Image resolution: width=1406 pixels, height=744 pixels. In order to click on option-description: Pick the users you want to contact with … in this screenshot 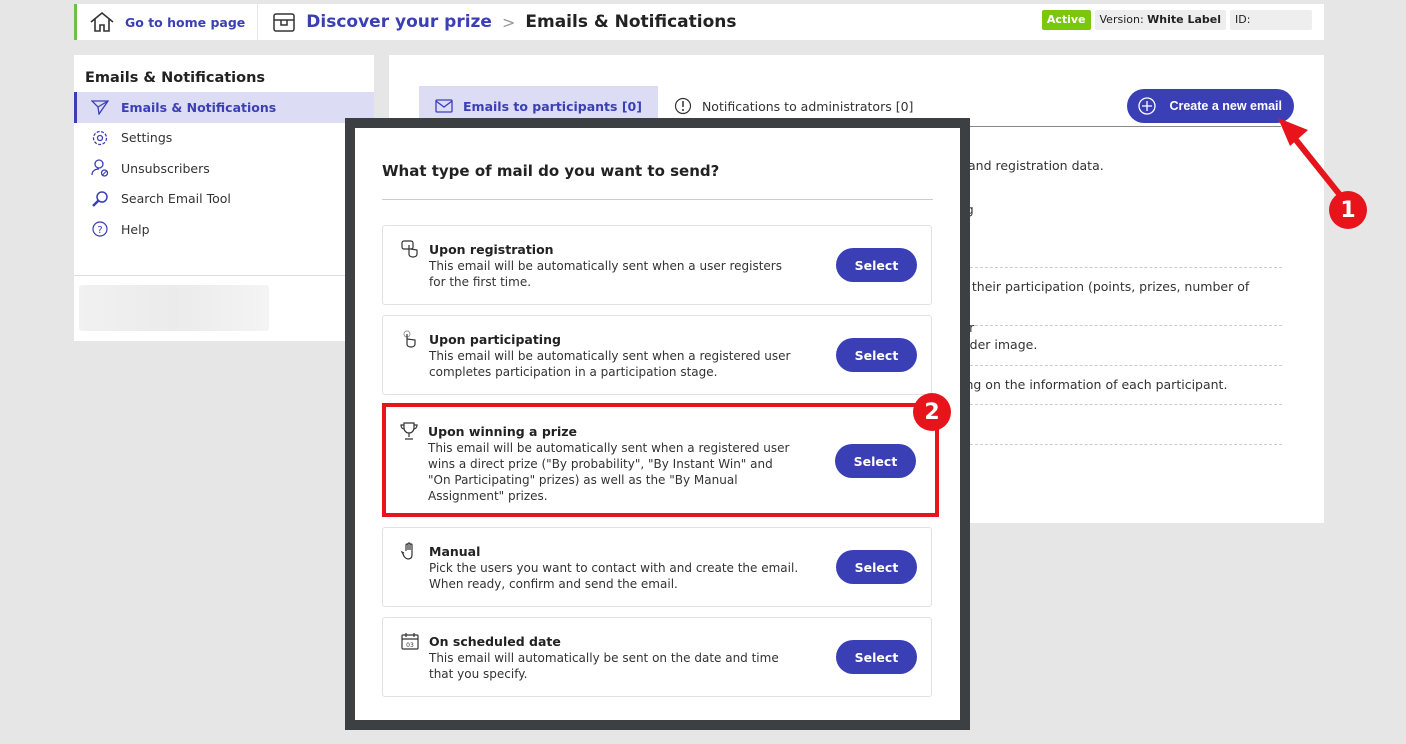, I will do `click(614, 576)`.